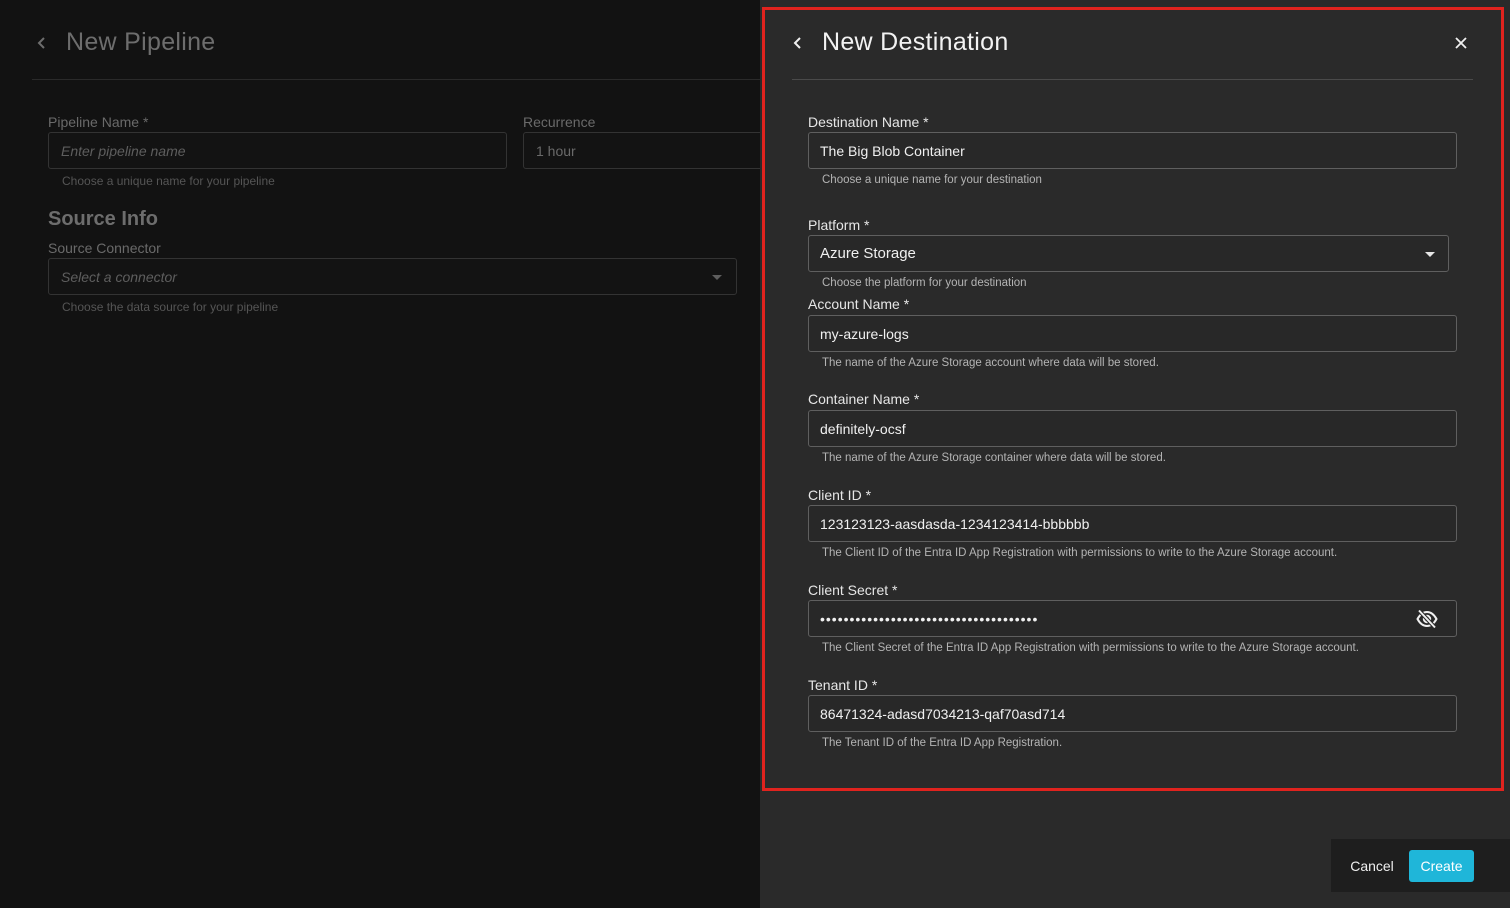  I want to click on create-button: Create, so click(1441, 866).